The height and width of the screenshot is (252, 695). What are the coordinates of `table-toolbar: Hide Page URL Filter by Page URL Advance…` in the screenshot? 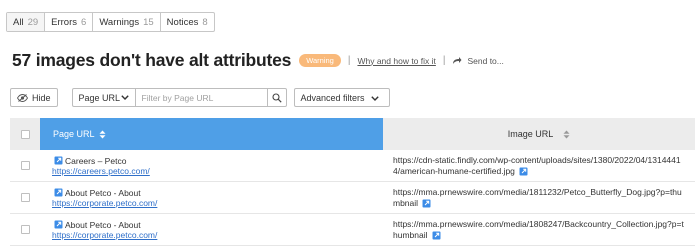 It's located at (200, 97).